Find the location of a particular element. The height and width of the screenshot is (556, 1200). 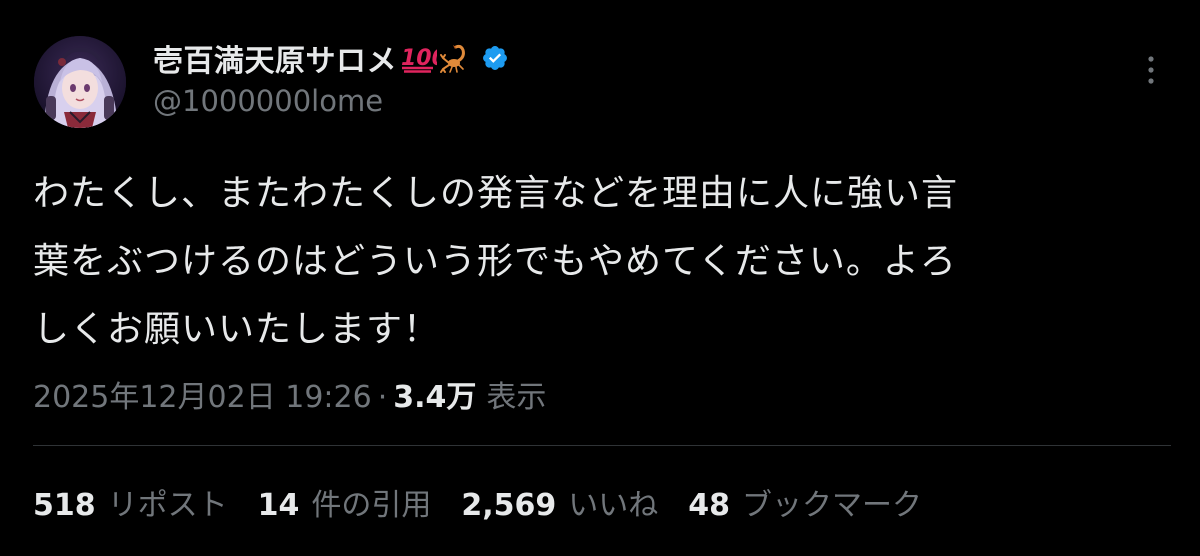

views-label: 表示 is located at coordinates (516, 397).